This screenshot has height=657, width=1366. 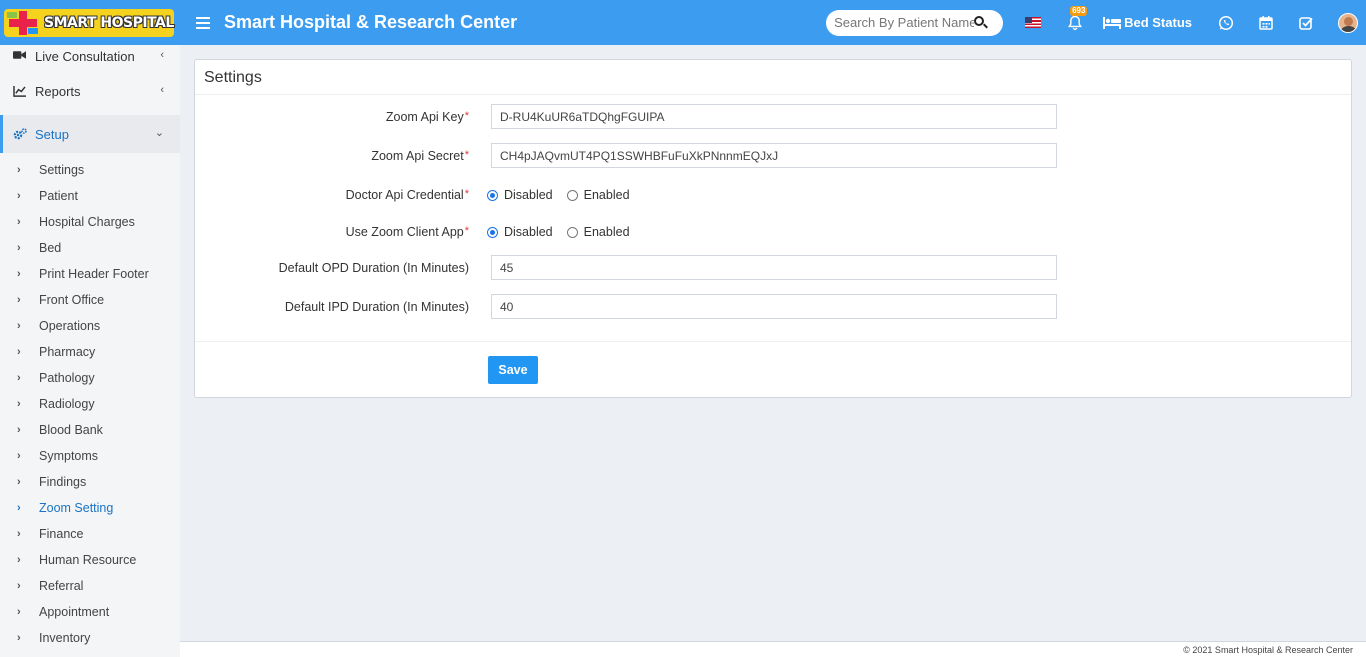 I want to click on default-opd-duration-input, so click(x=774, y=267).